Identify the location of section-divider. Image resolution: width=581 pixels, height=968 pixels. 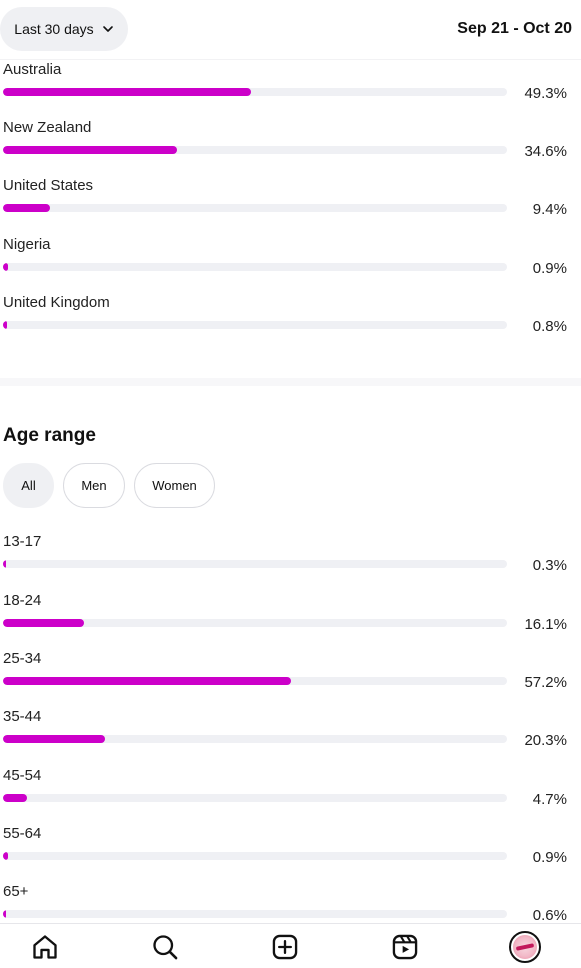
(290, 382).